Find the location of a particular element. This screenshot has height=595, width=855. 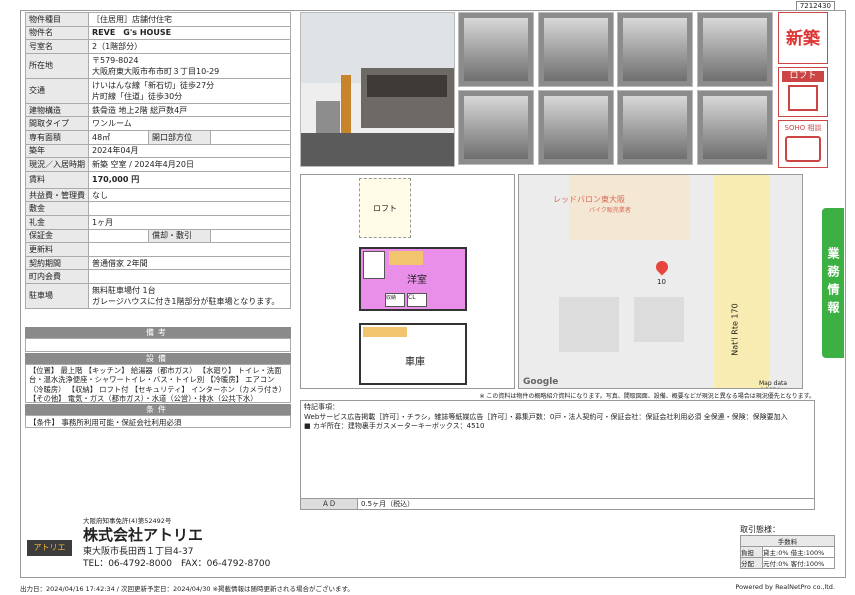

spec-row: 更新料 is located at coordinates (158, 249).